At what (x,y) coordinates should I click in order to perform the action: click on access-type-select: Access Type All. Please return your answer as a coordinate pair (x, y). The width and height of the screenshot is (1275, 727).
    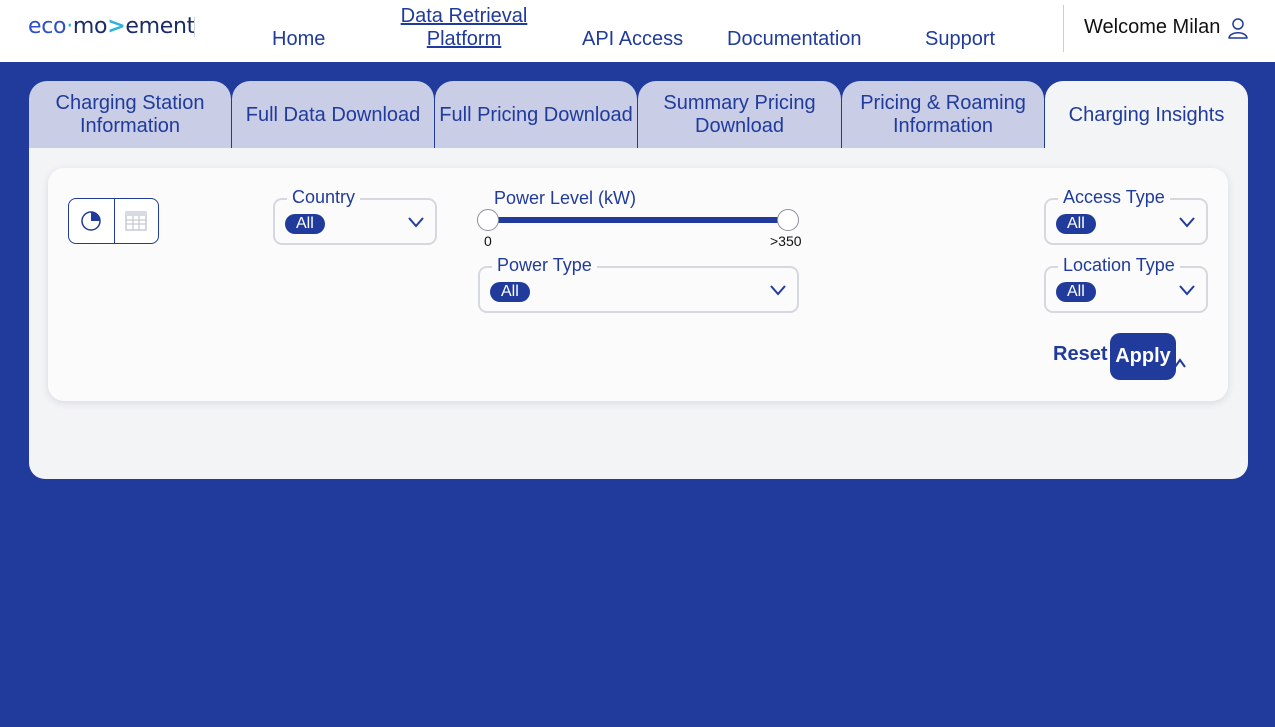
    Looking at the image, I should click on (1126, 215).